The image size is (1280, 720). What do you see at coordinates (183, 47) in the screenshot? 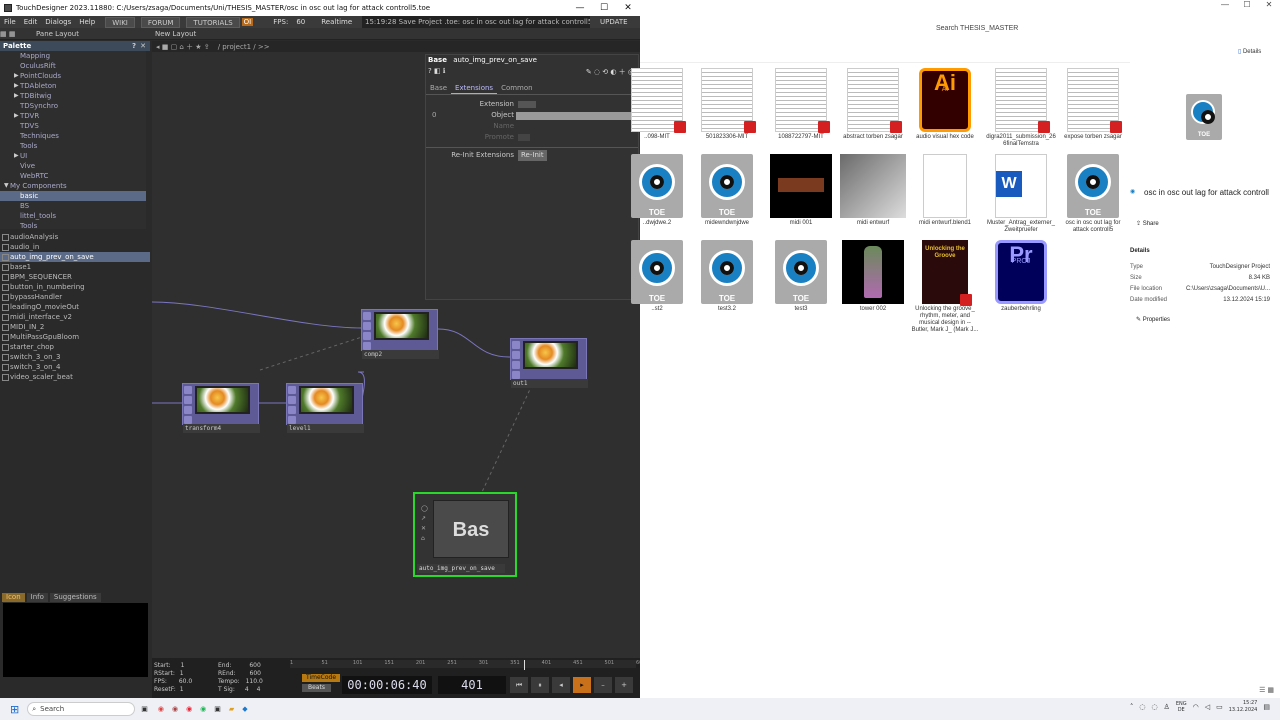
I see `nav-icons: ◂ ■ ▢ ⌂ ＋ ★ ⇪` at bounding box center [183, 47].